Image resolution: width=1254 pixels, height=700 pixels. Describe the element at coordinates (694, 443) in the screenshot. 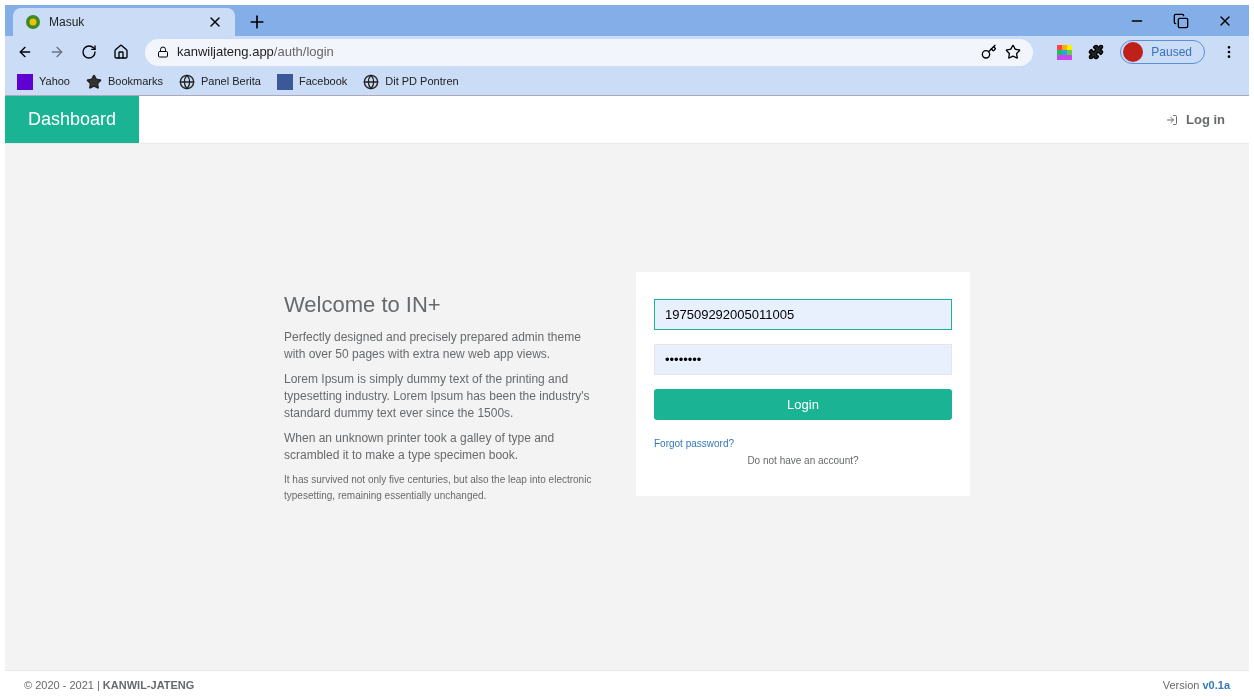

I see `forgot-password-link: Forgot password?` at that location.